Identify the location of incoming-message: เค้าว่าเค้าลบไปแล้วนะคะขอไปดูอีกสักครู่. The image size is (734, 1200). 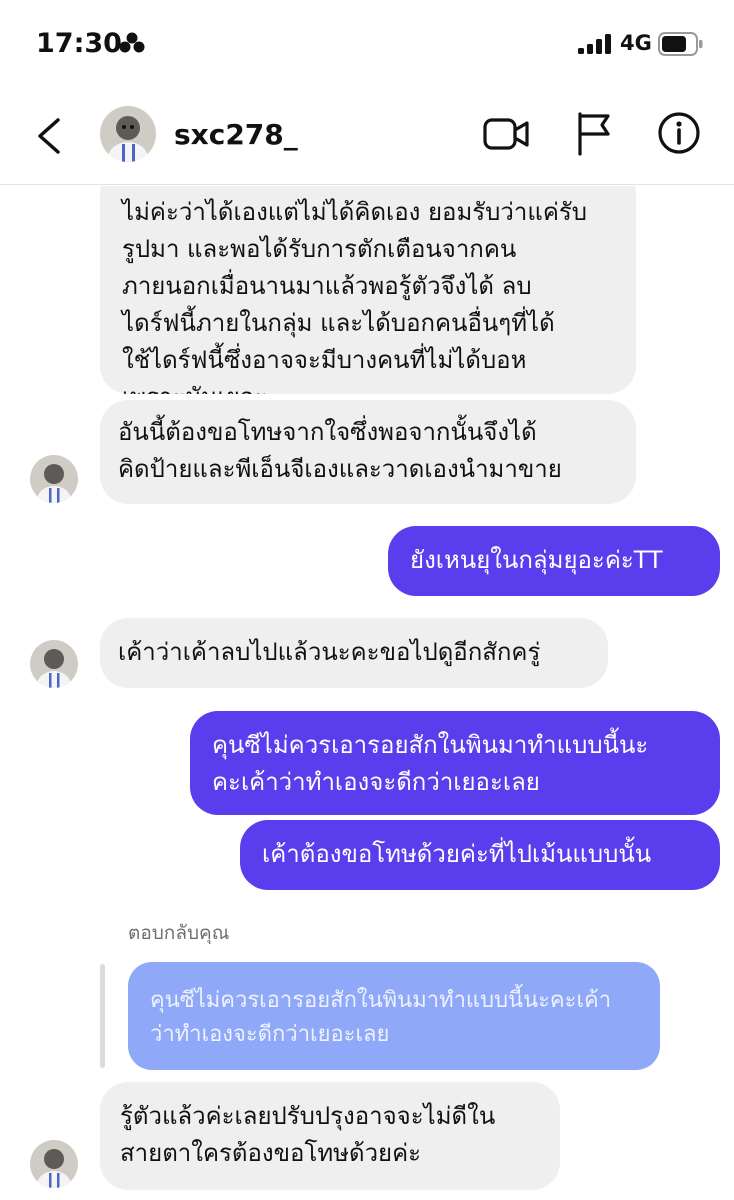
(354, 653).